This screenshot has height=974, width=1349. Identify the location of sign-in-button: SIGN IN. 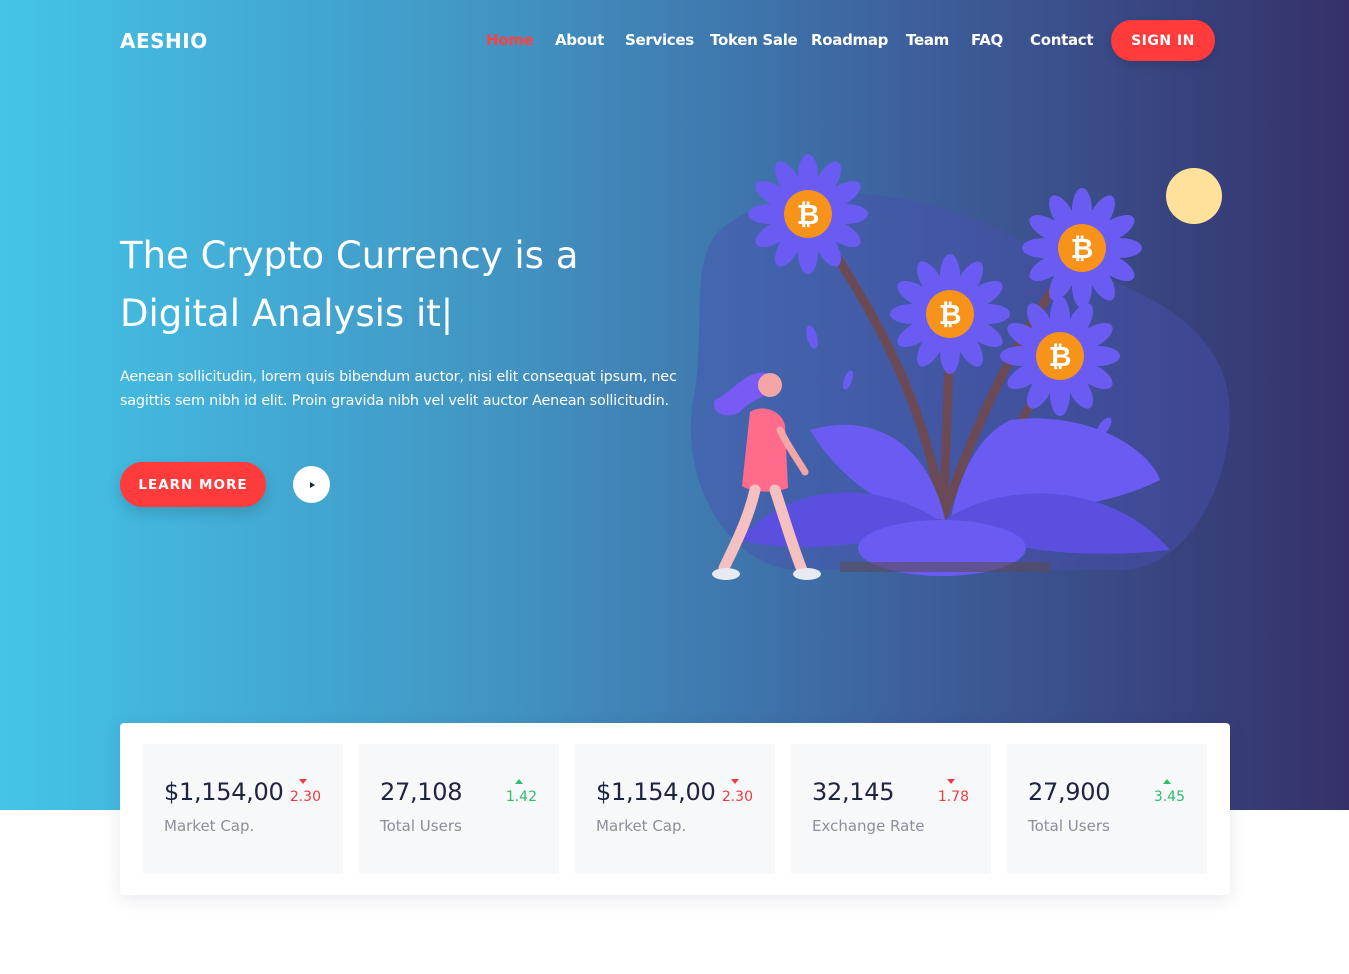
(1163, 40).